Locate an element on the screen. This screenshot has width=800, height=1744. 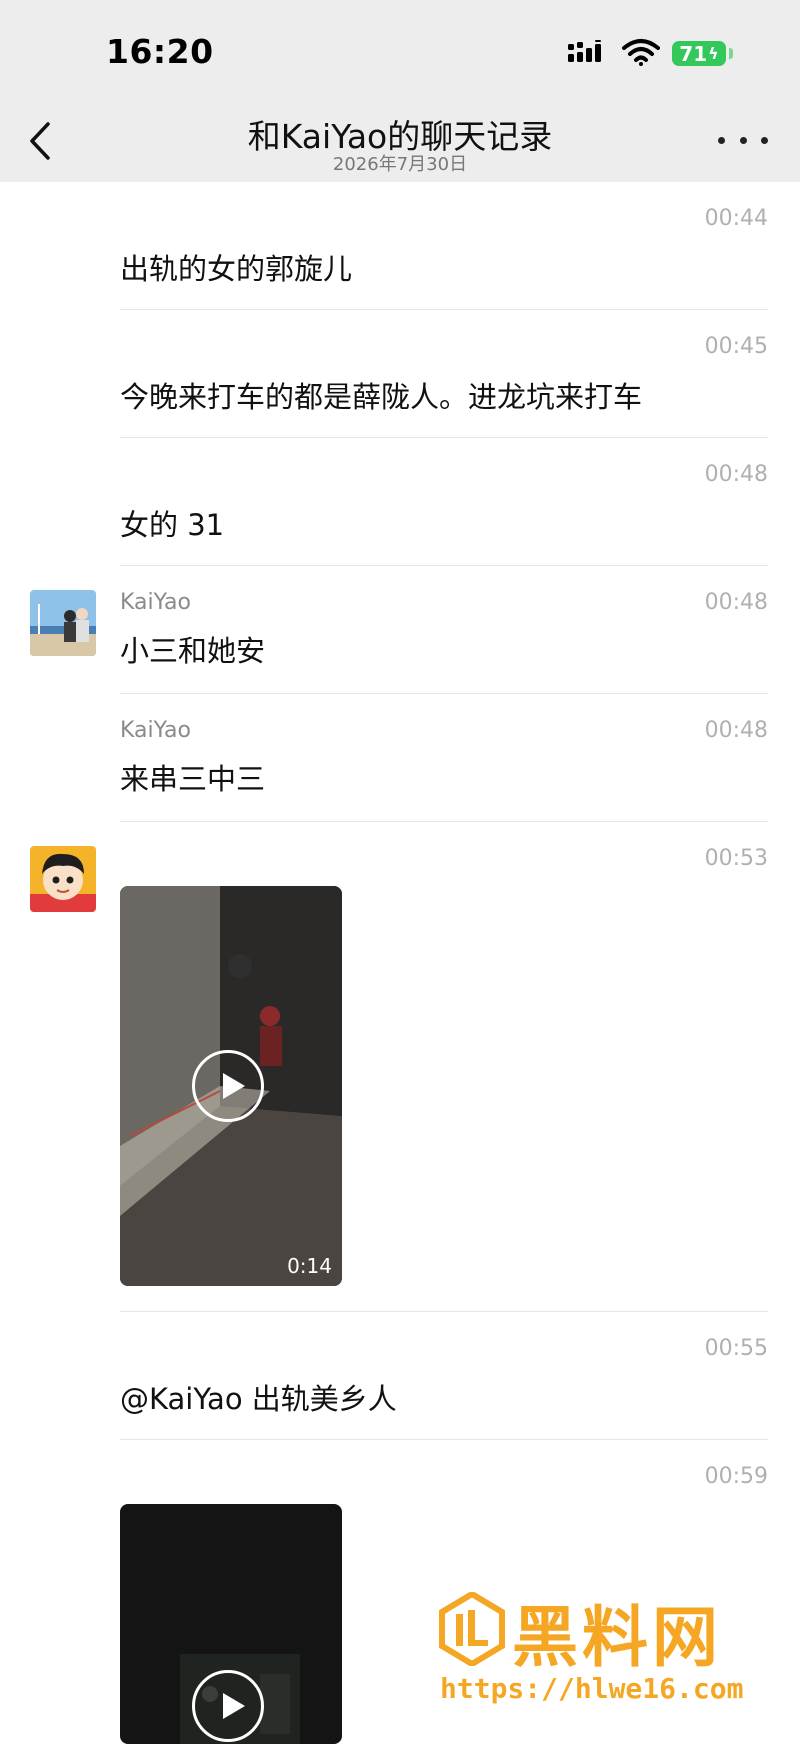
message-text: @KaiYao 出轨美乡人 is located at coordinates (258, 1399).